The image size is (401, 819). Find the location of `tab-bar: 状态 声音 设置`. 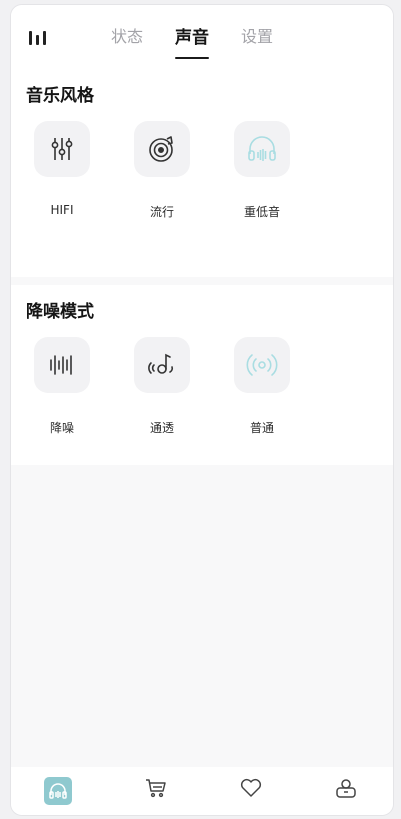

tab-bar: 状态 声音 设置 is located at coordinates (192, 41).